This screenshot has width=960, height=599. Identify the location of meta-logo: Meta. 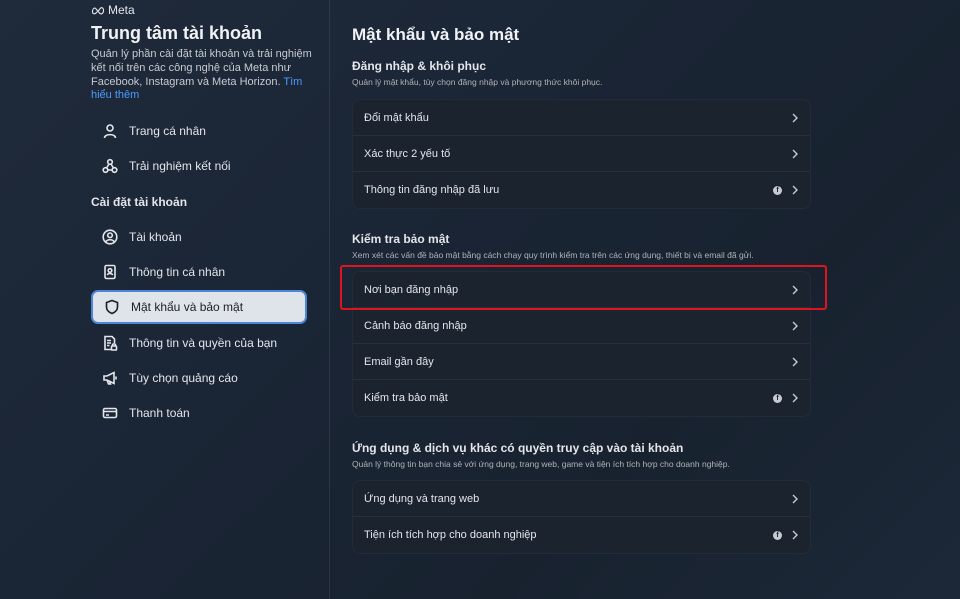
(113, 10).